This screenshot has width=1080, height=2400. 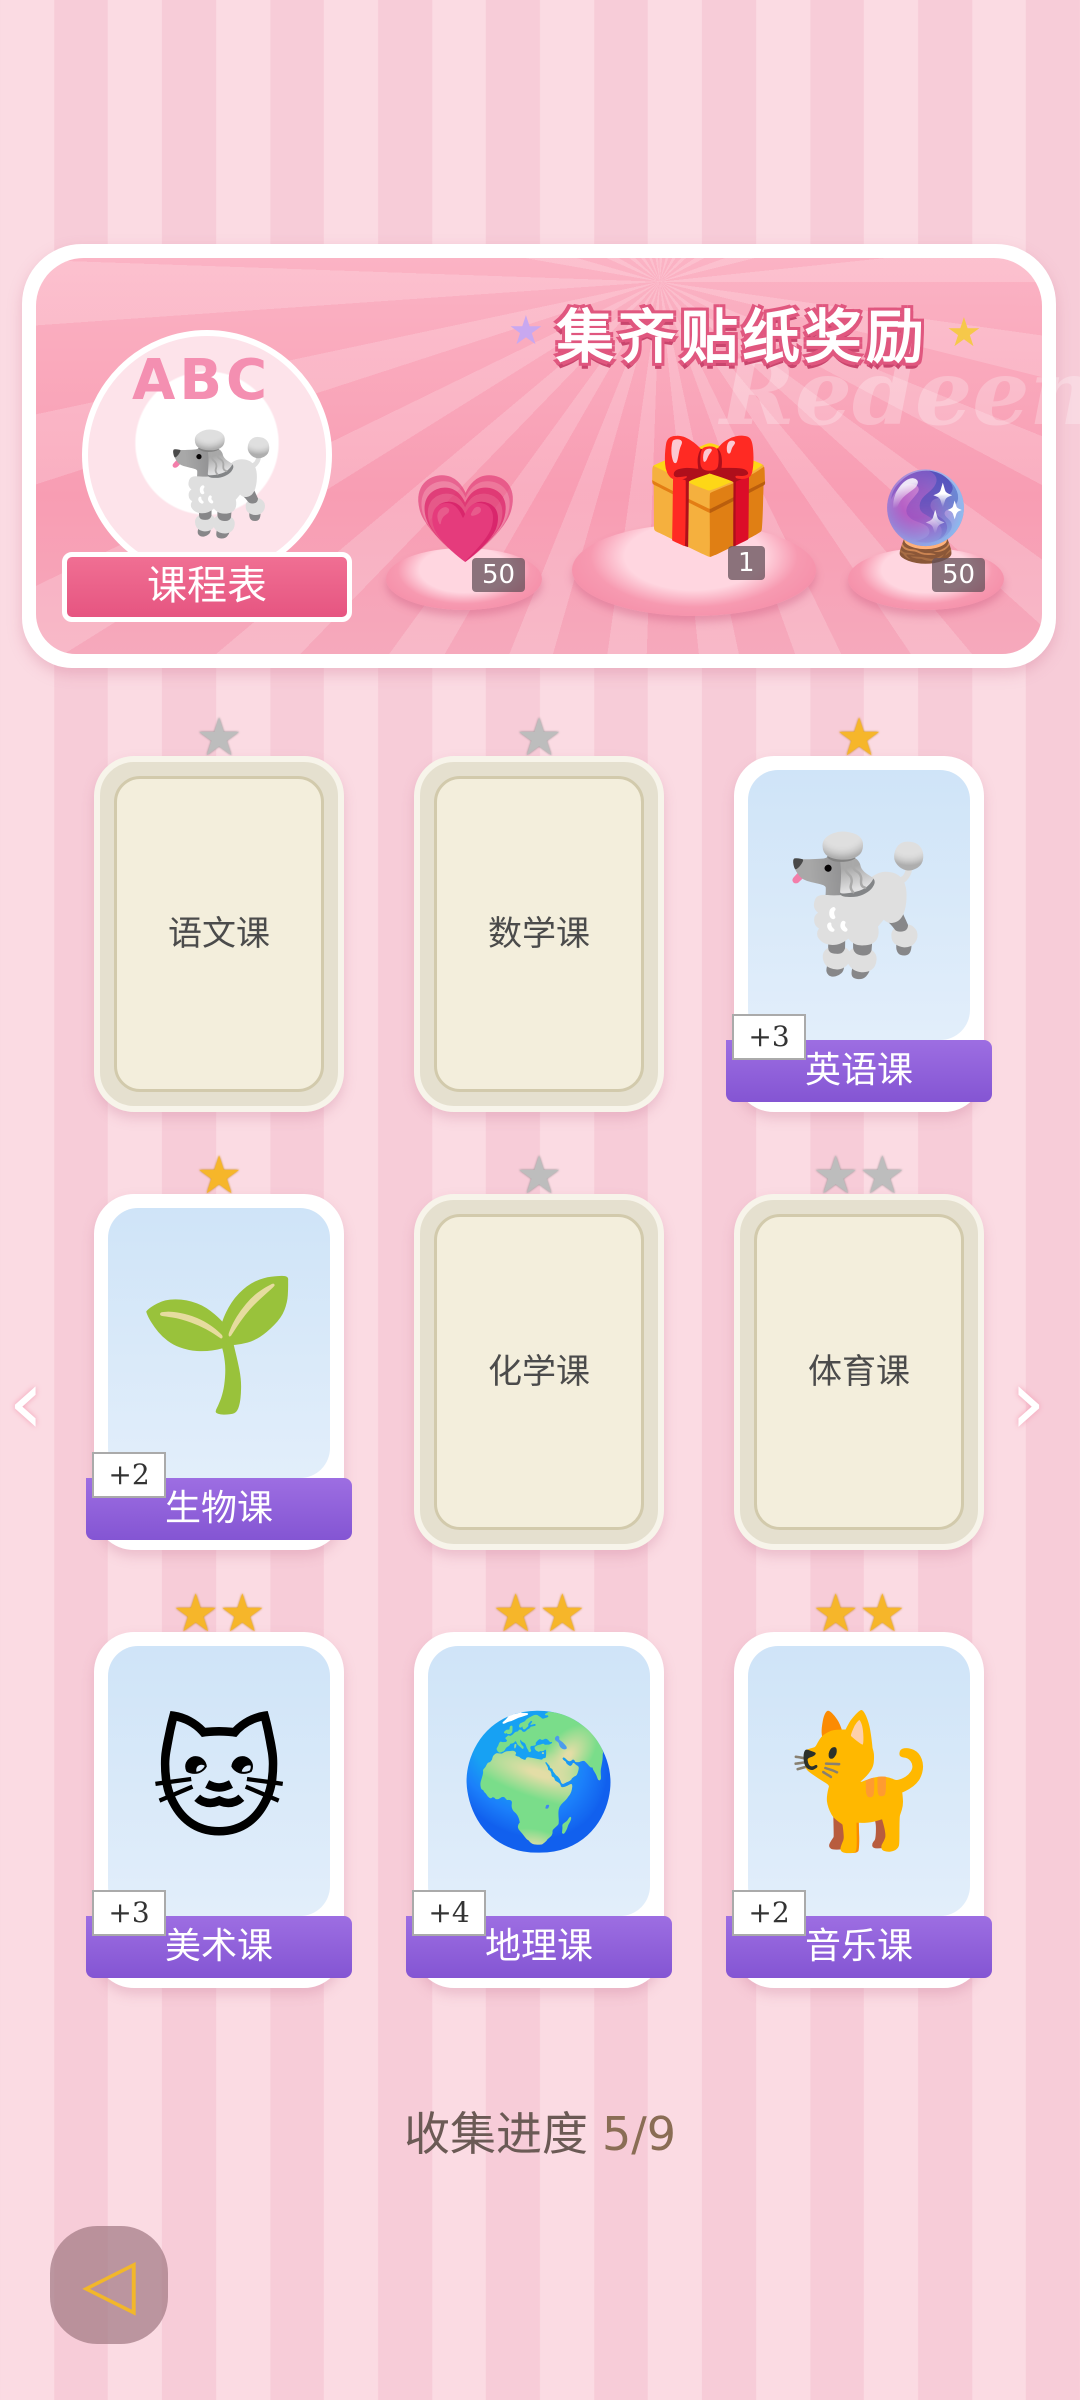 I want to click on abc-letters: ABC, so click(x=202, y=380).